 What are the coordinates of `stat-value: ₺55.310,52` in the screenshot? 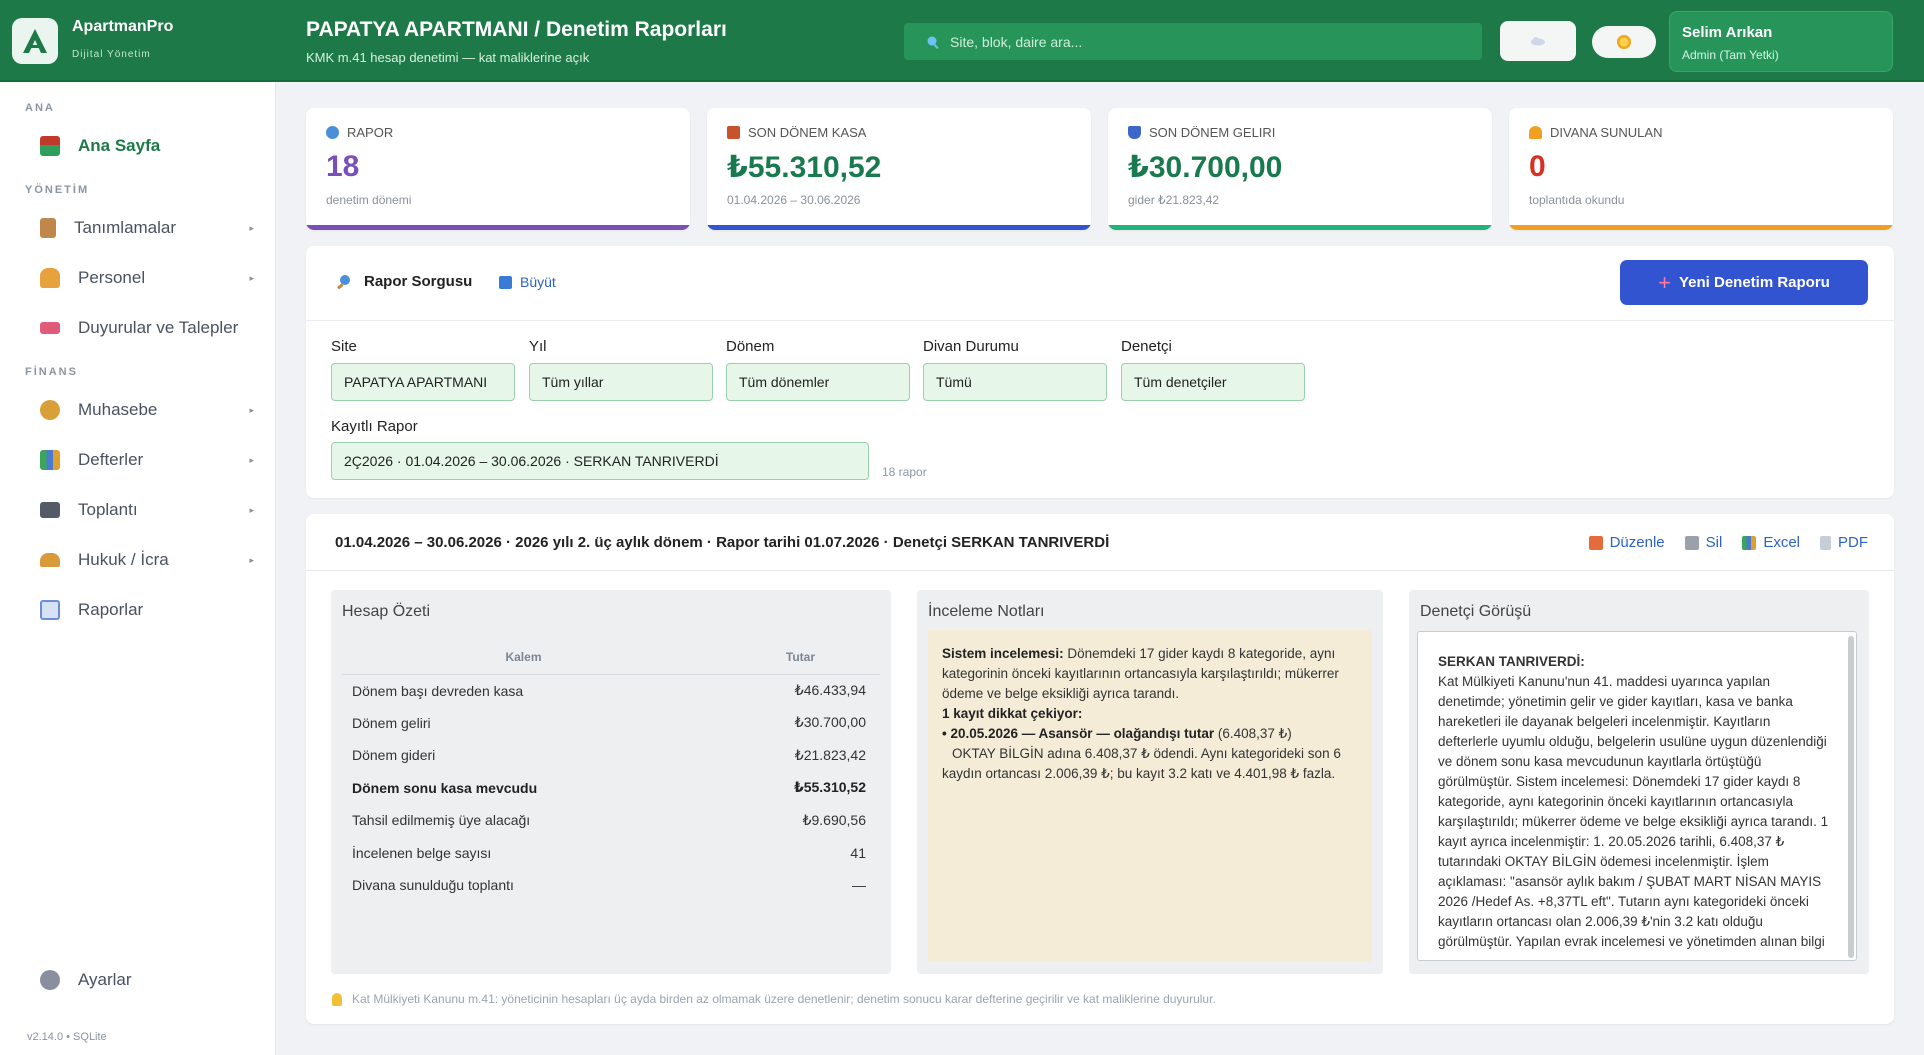 It's located at (804, 167).